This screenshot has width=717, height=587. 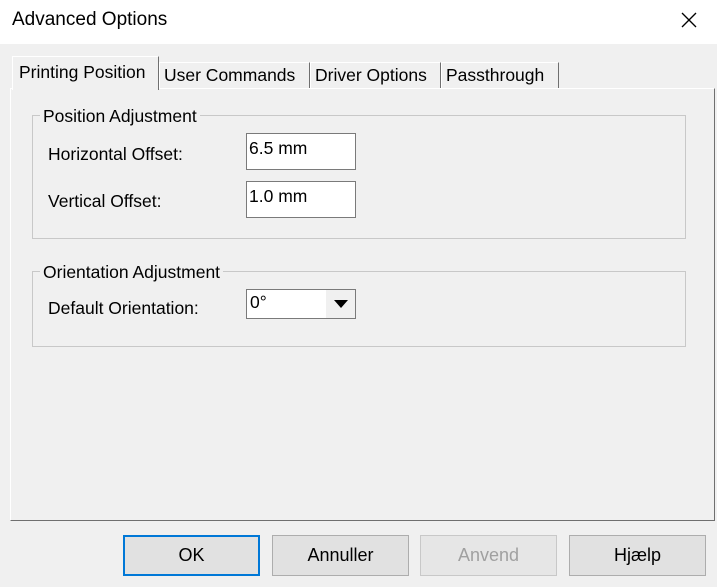 I want to click on ok-button: OK, so click(x=191, y=555).